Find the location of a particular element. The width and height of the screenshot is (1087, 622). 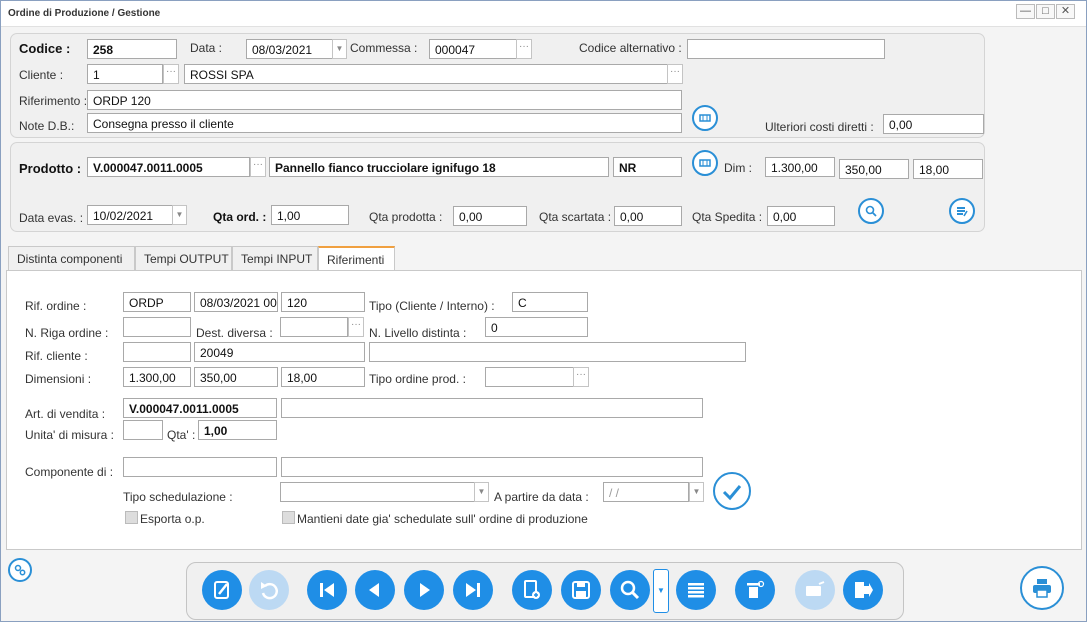

list-button is located at coordinates (696, 590).